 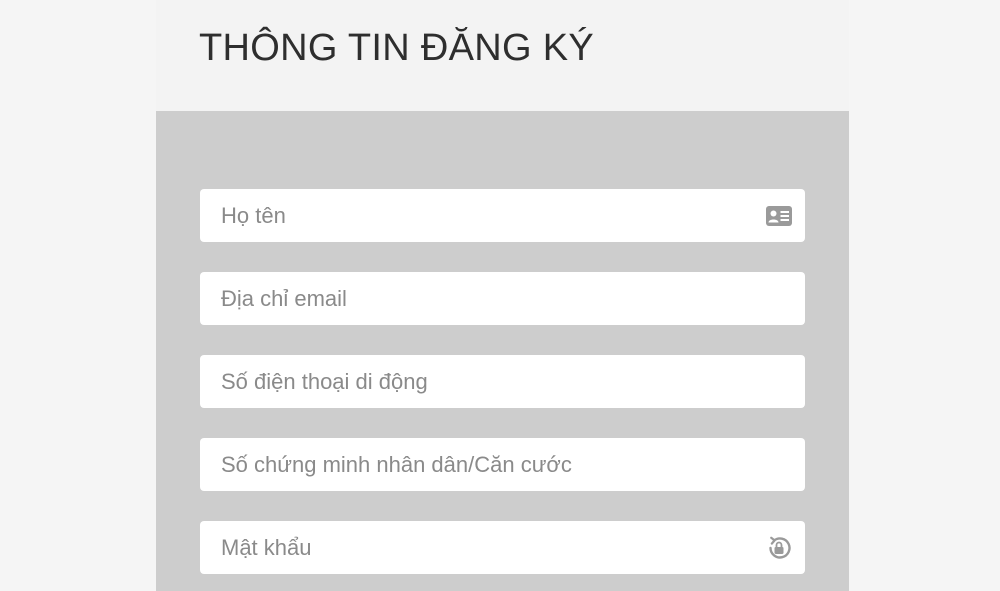 I want to click on email-input, so click(x=502, y=298).